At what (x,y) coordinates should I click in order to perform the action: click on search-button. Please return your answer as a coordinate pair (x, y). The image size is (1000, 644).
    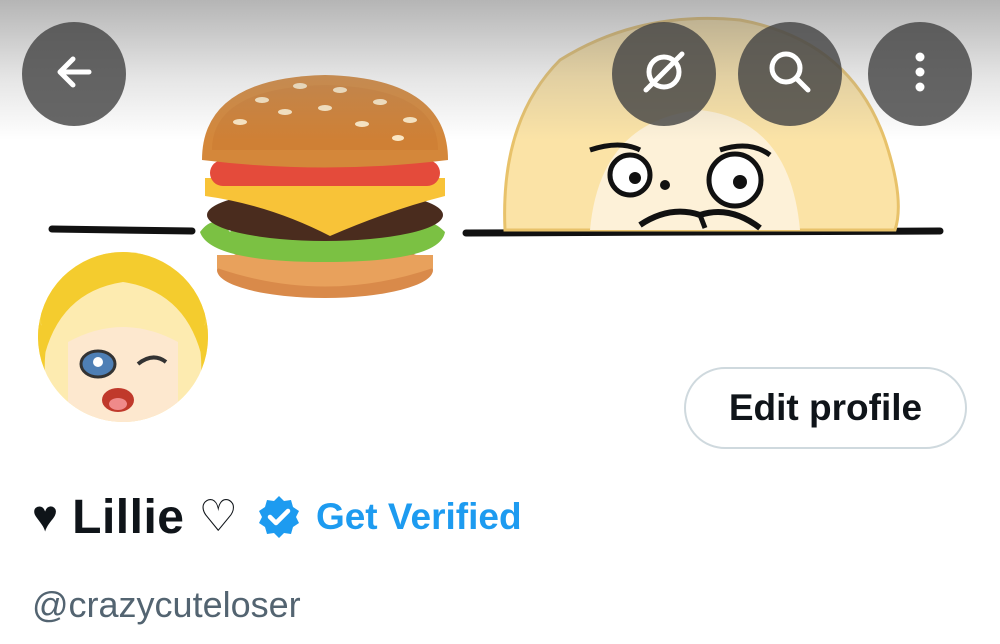
    Looking at the image, I should click on (790, 74).